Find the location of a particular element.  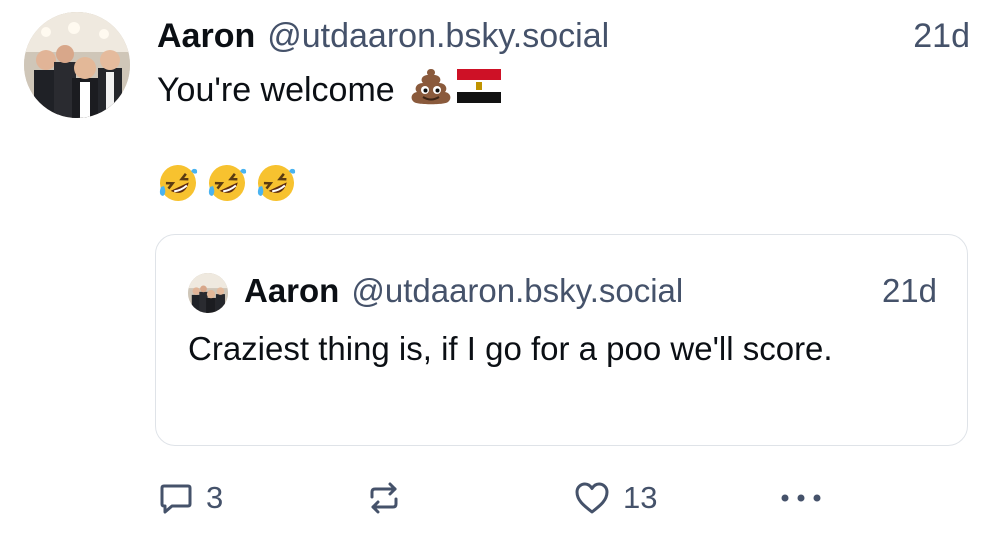

egypt-flag-emoji is located at coordinates (478, 90).